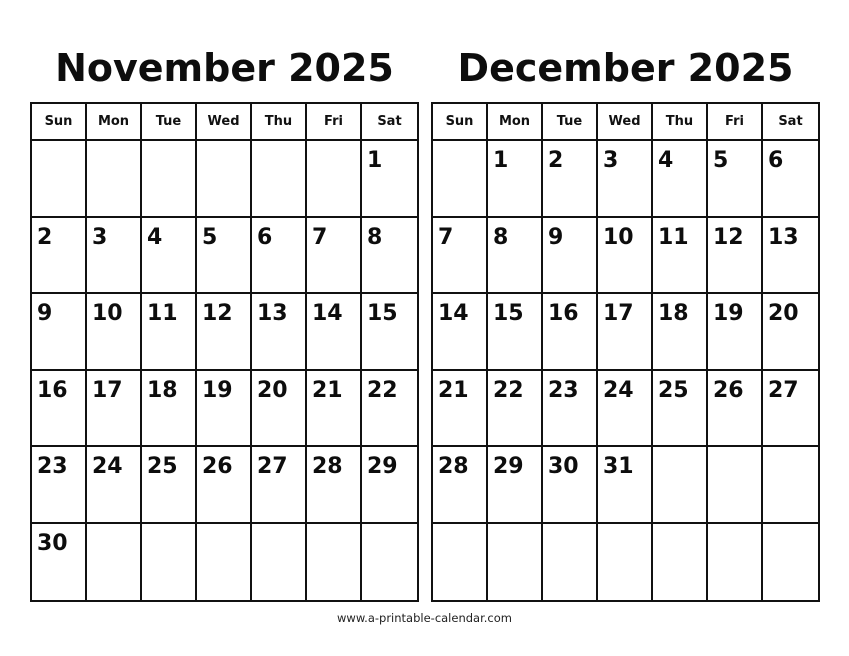  I want to click on month-title: November 2025, so click(224, 68).